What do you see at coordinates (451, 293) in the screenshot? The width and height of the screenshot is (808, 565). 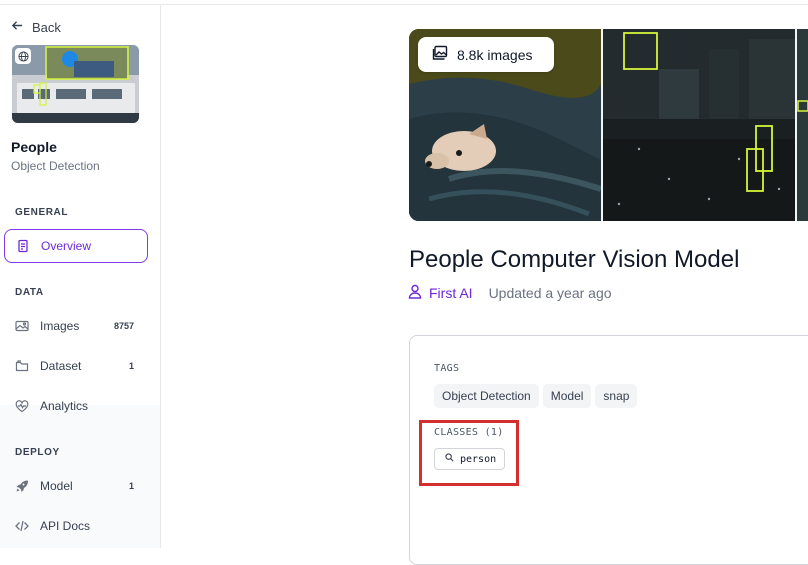 I see `author-link: First AI` at bounding box center [451, 293].